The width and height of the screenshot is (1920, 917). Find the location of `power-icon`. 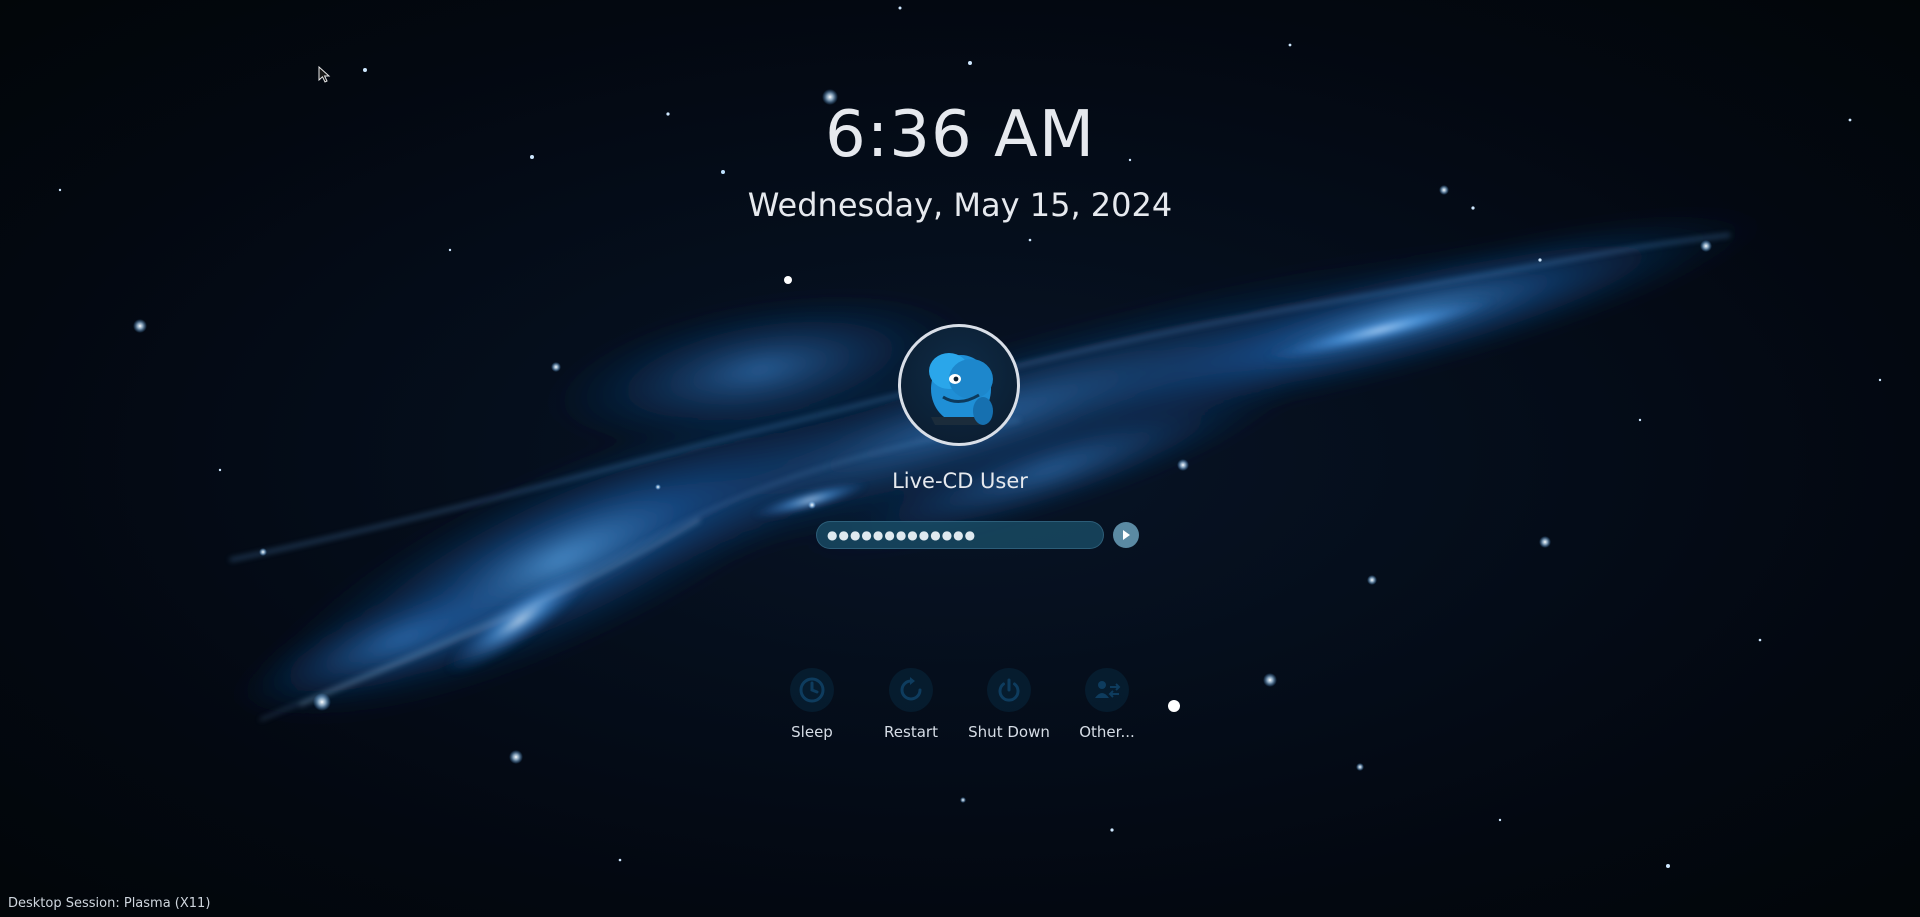

power-icon is located at coordinates (1009, 690).